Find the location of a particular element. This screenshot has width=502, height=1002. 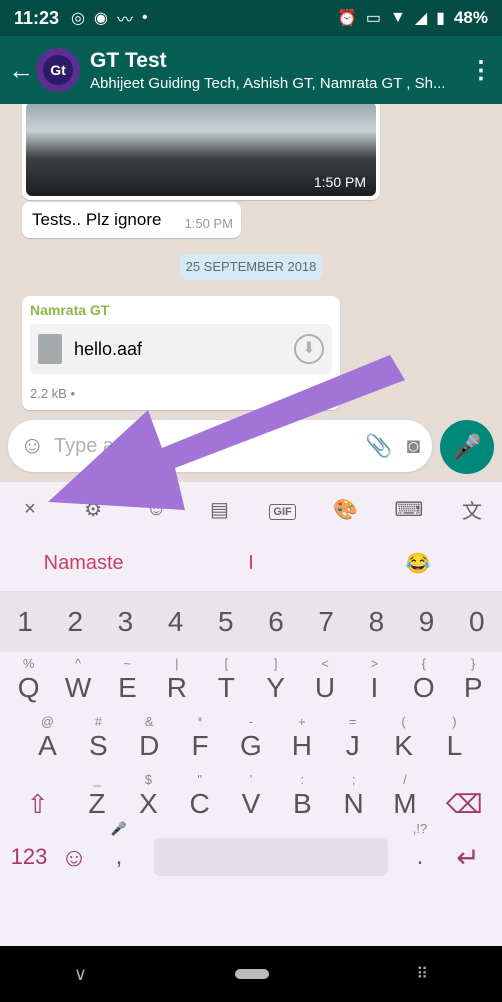

key-hint: # is located at coordinates (98, 721).